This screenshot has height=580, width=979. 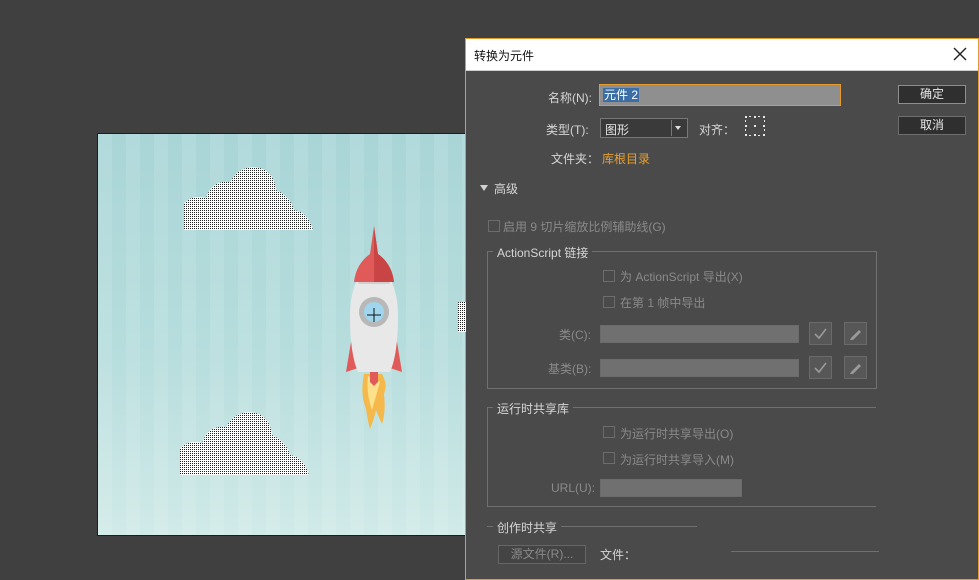 What do you see at coordinates (722, 55) in the screenshot?
I see `dialog-titlebar: 转换为元件` at bounding box center [722, 55].